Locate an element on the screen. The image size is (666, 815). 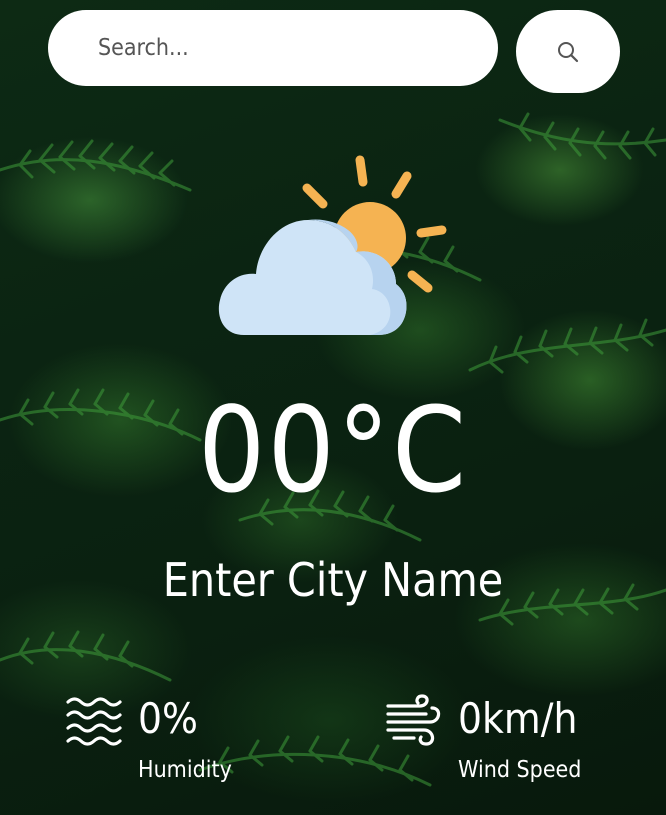
wind-speed-label: Wind Speed is located at coordinates (520, 770).